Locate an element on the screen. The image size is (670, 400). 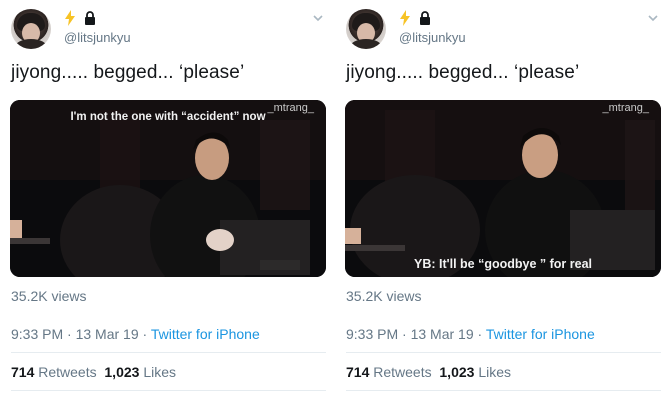
video-watermark: _mtrang_ is located at coordinates (625, 108).